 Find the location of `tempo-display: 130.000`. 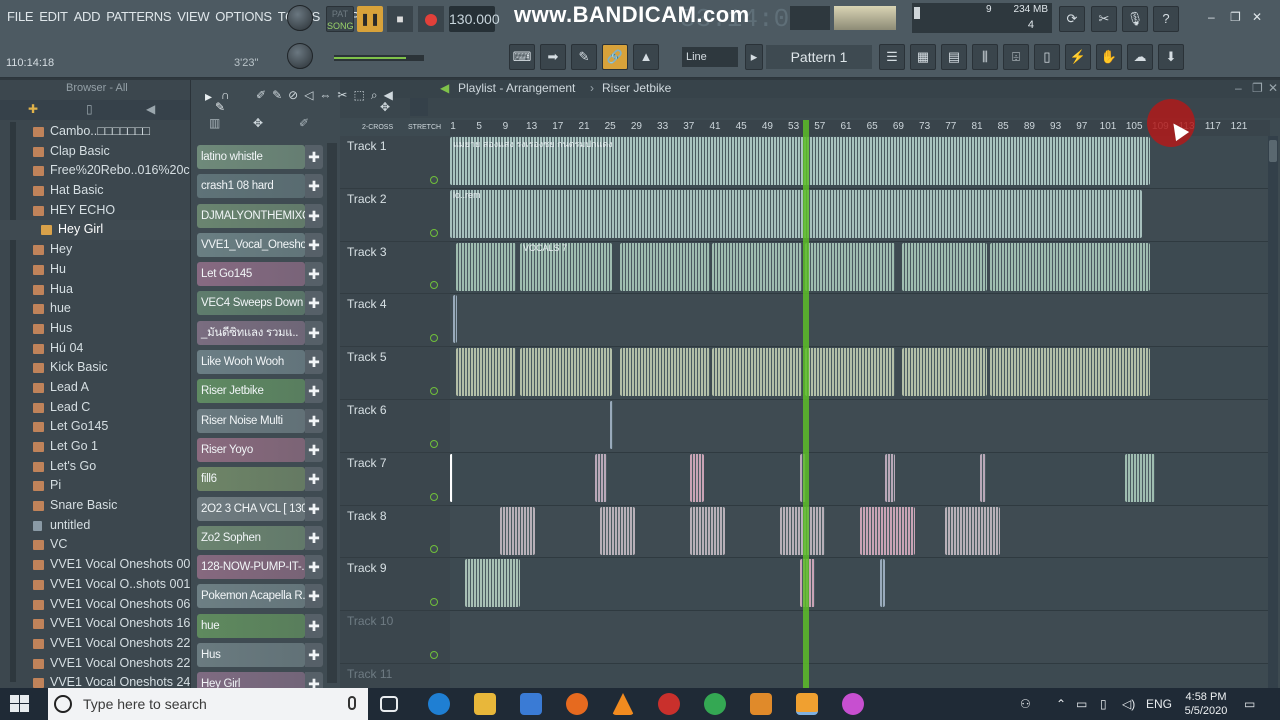

tempo-display: 130.000 is located at coordinates (474, 19).